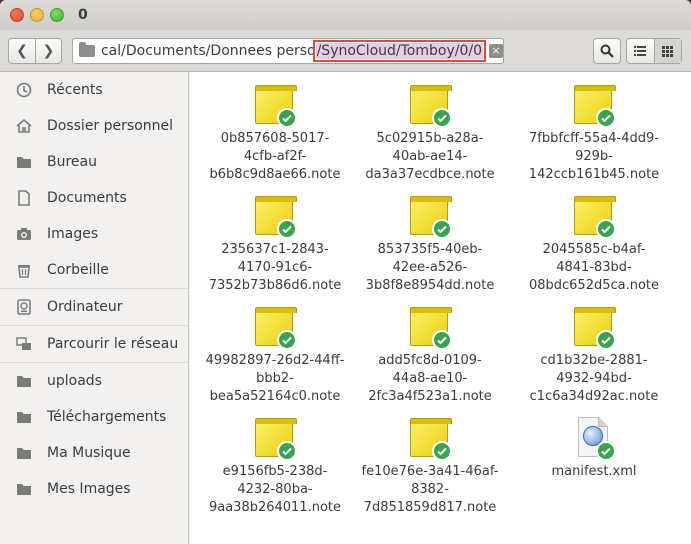  I want to click on sidebar-item-label: Ma Musique, so click(89, 453).